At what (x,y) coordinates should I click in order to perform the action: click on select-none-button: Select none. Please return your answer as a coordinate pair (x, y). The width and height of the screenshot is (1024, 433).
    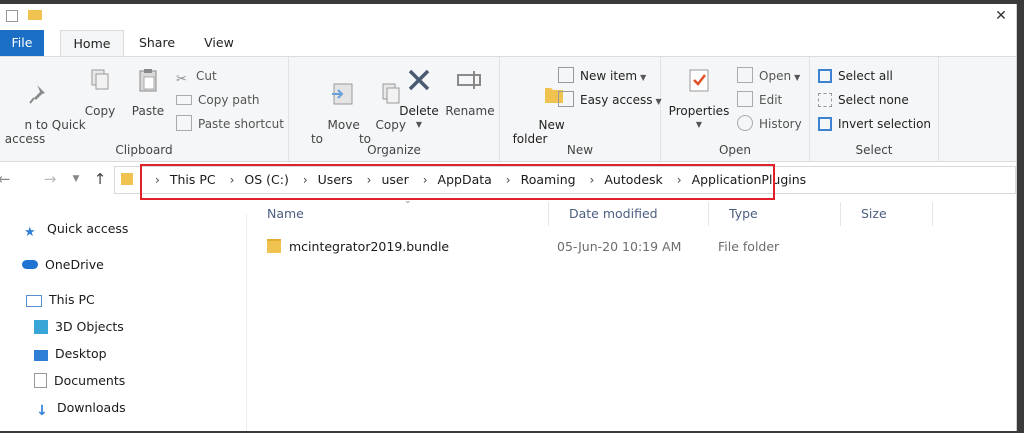
    Looking at the image, I should click on (863, 100).